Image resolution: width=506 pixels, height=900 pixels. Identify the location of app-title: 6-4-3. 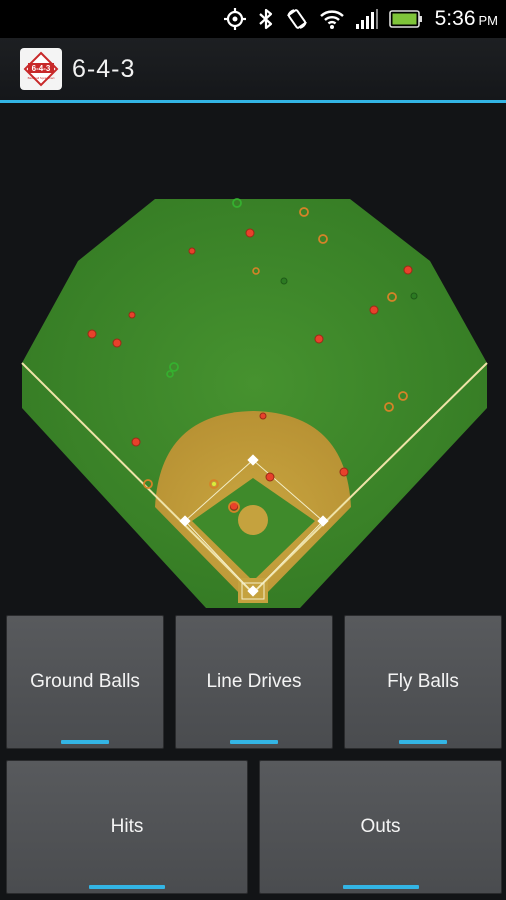
(104, 68).